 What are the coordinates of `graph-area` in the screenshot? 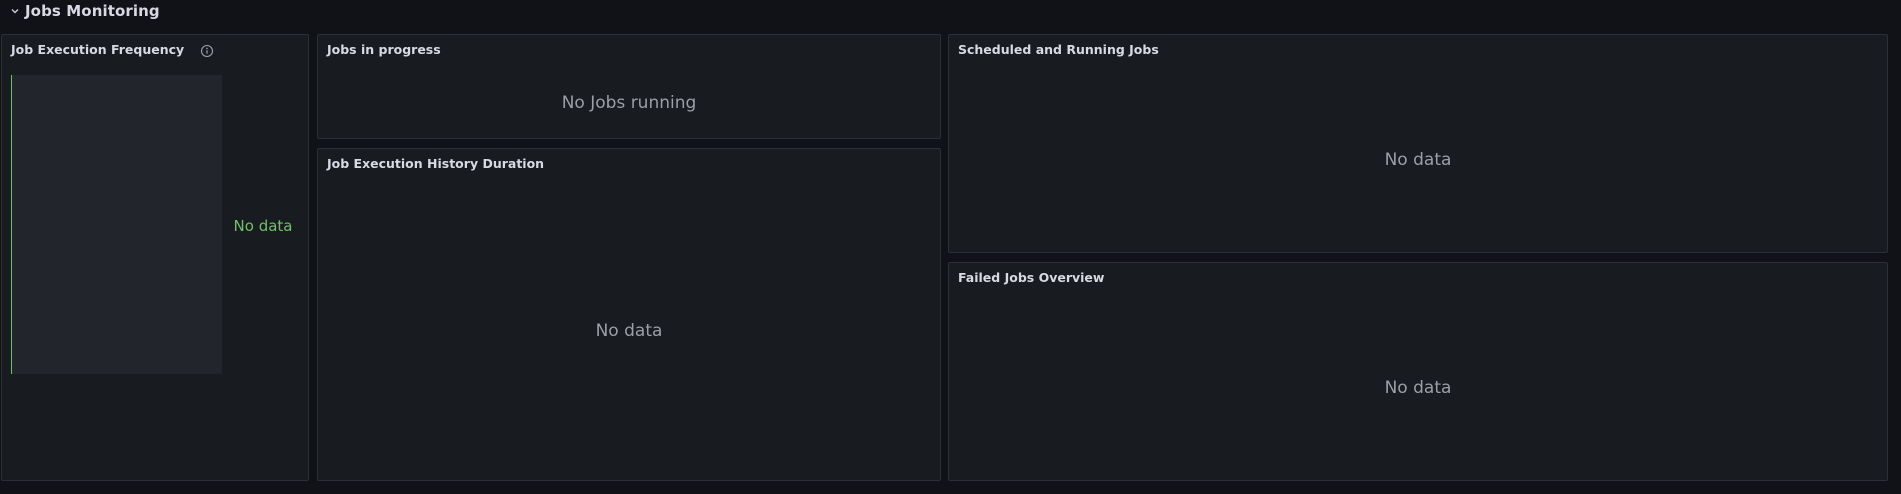 It's located at (116, 224).